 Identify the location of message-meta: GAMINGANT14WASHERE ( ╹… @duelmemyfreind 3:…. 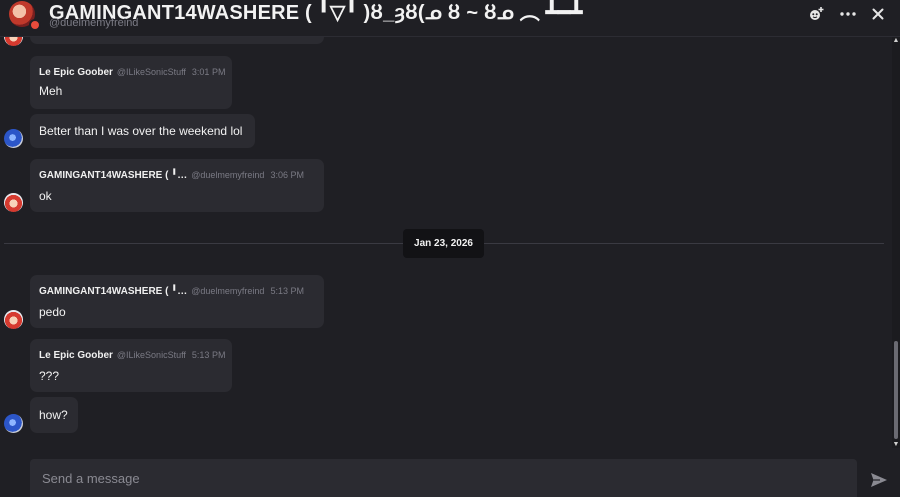
(171, 175).